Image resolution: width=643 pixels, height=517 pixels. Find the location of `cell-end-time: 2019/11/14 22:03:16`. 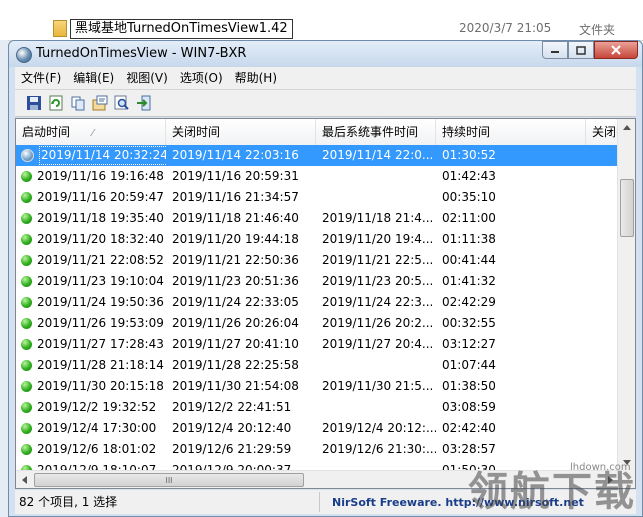

cell-end-time: 2019/11/14 22:03:16 is located at coordinates (235, 155).